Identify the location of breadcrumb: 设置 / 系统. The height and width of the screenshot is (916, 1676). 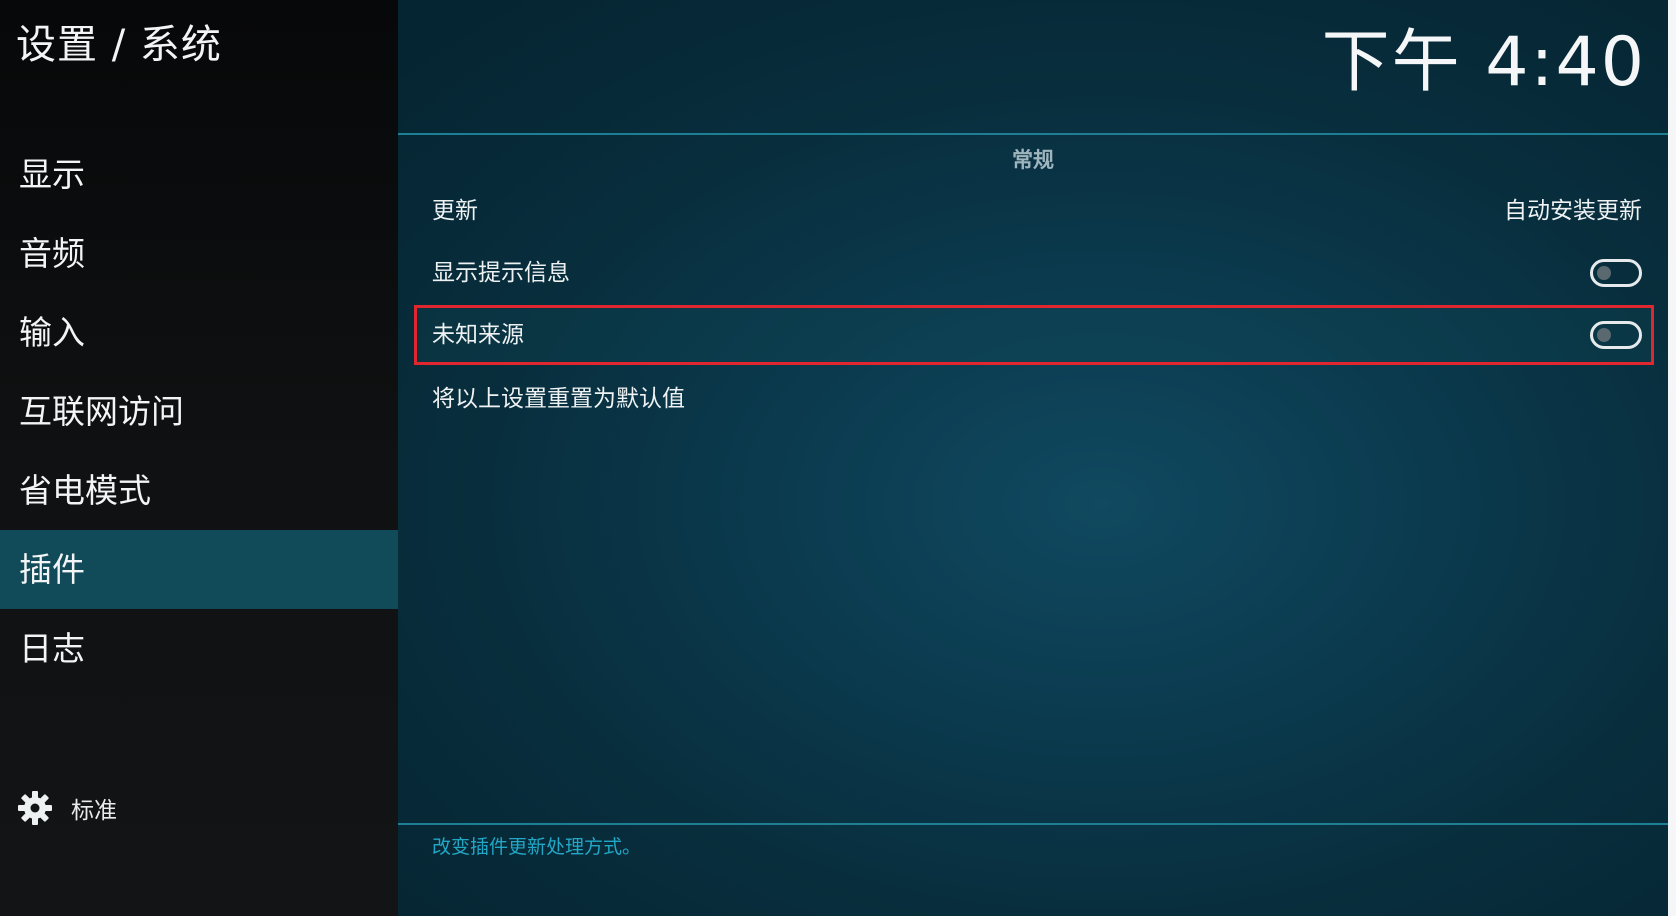
(119, 45).